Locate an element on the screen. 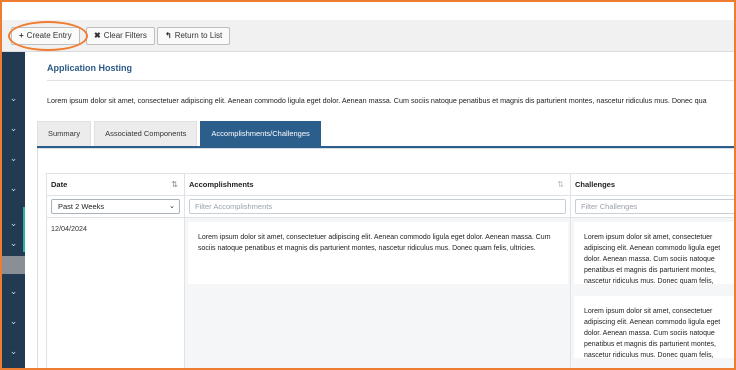 This screenshot has width=736, height=370. column-header-challenges-label: Challenges is located at coordinates (595, 184).